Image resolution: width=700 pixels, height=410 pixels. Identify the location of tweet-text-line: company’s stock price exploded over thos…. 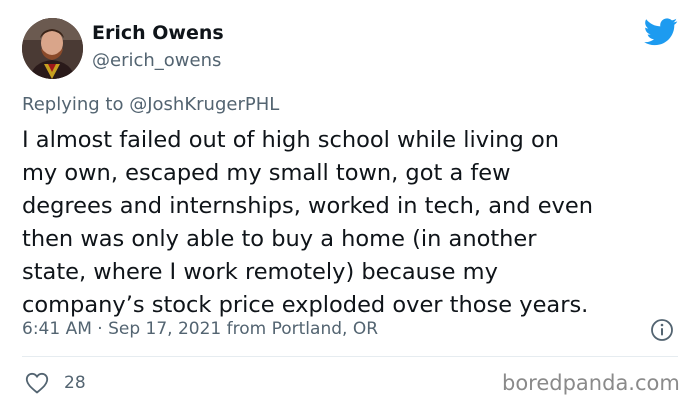
(305, 305).